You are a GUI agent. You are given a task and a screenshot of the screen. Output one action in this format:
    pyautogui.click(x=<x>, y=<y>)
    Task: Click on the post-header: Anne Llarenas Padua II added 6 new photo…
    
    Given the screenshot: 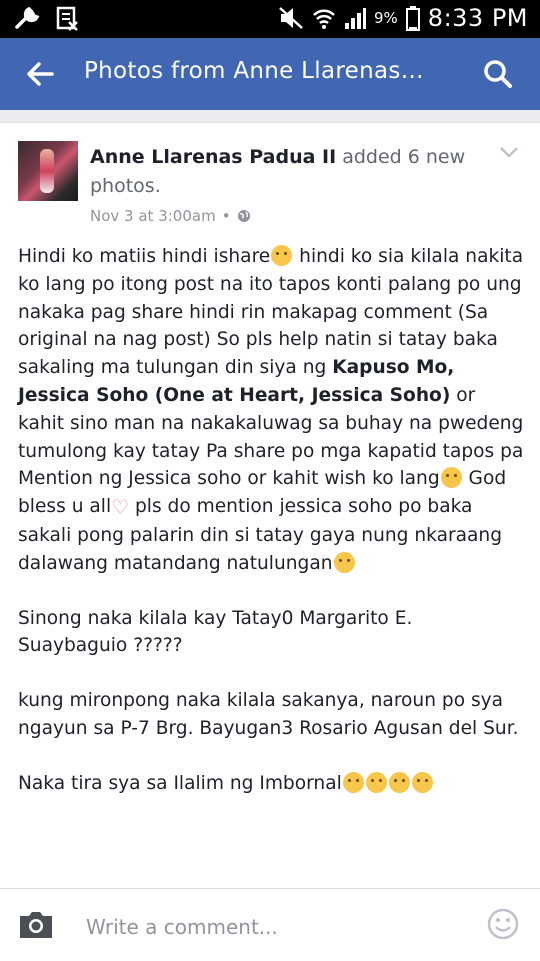 What is the action you would take?
    pyautogui.click(x=290, y=172)
    